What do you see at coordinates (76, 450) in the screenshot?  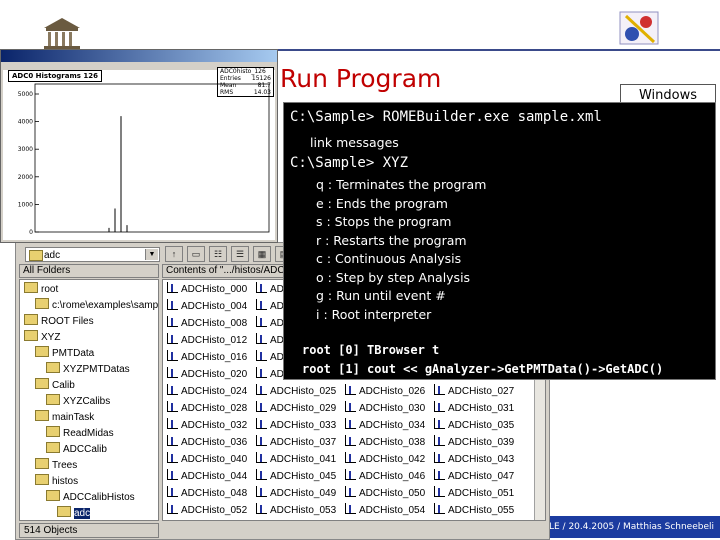 I see `tree-item: ADCCalib` at bounding box center [76, 450].